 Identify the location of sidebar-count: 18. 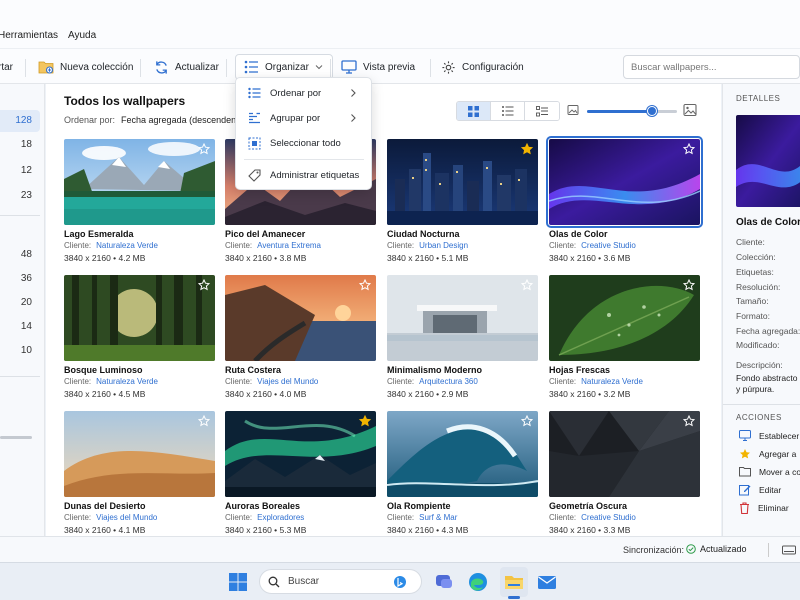
(26, 144).